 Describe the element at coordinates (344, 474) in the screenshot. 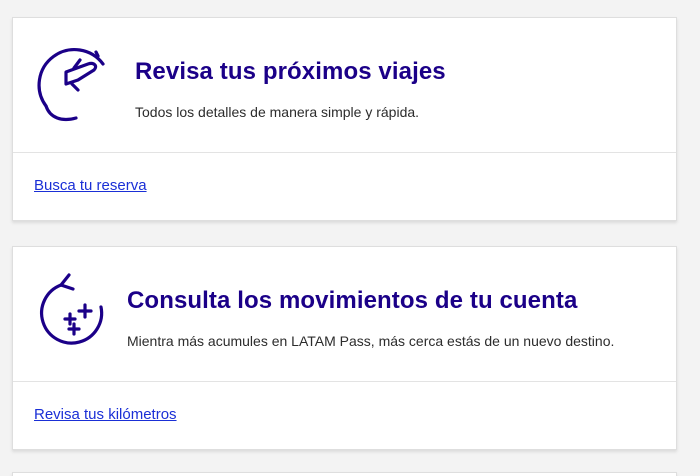

I see `next-card-edge` at that location.